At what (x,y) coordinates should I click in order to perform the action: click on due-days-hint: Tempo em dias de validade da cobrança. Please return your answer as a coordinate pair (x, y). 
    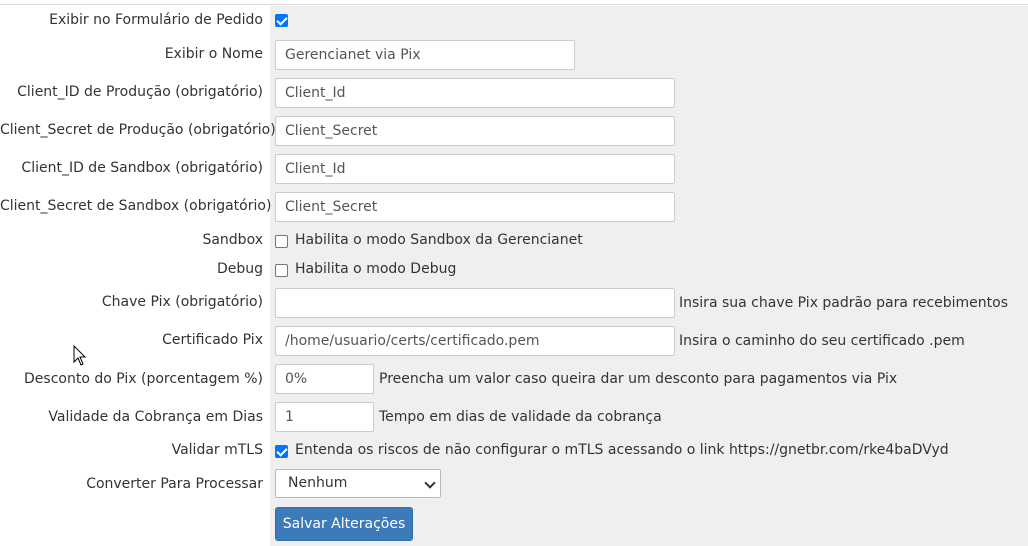
    Looking at the image, I should click on (520, 417).